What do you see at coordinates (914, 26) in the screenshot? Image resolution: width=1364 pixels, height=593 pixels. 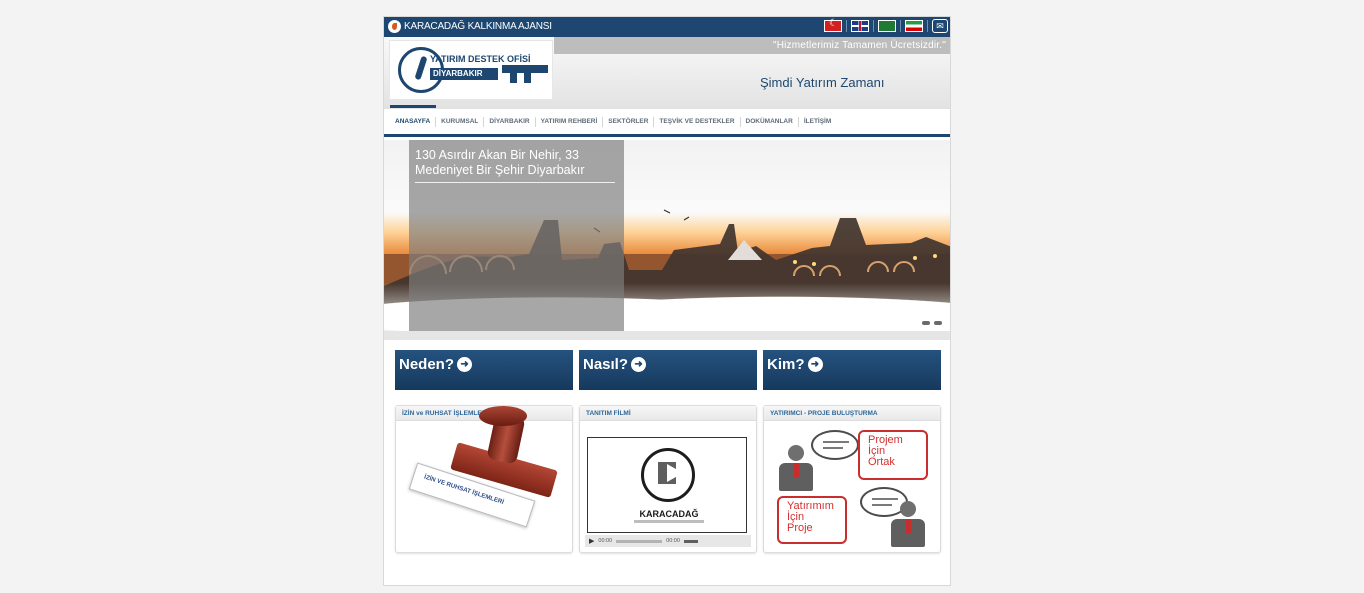 I see `fa-flag-icon` at bounding box center [914, 26].